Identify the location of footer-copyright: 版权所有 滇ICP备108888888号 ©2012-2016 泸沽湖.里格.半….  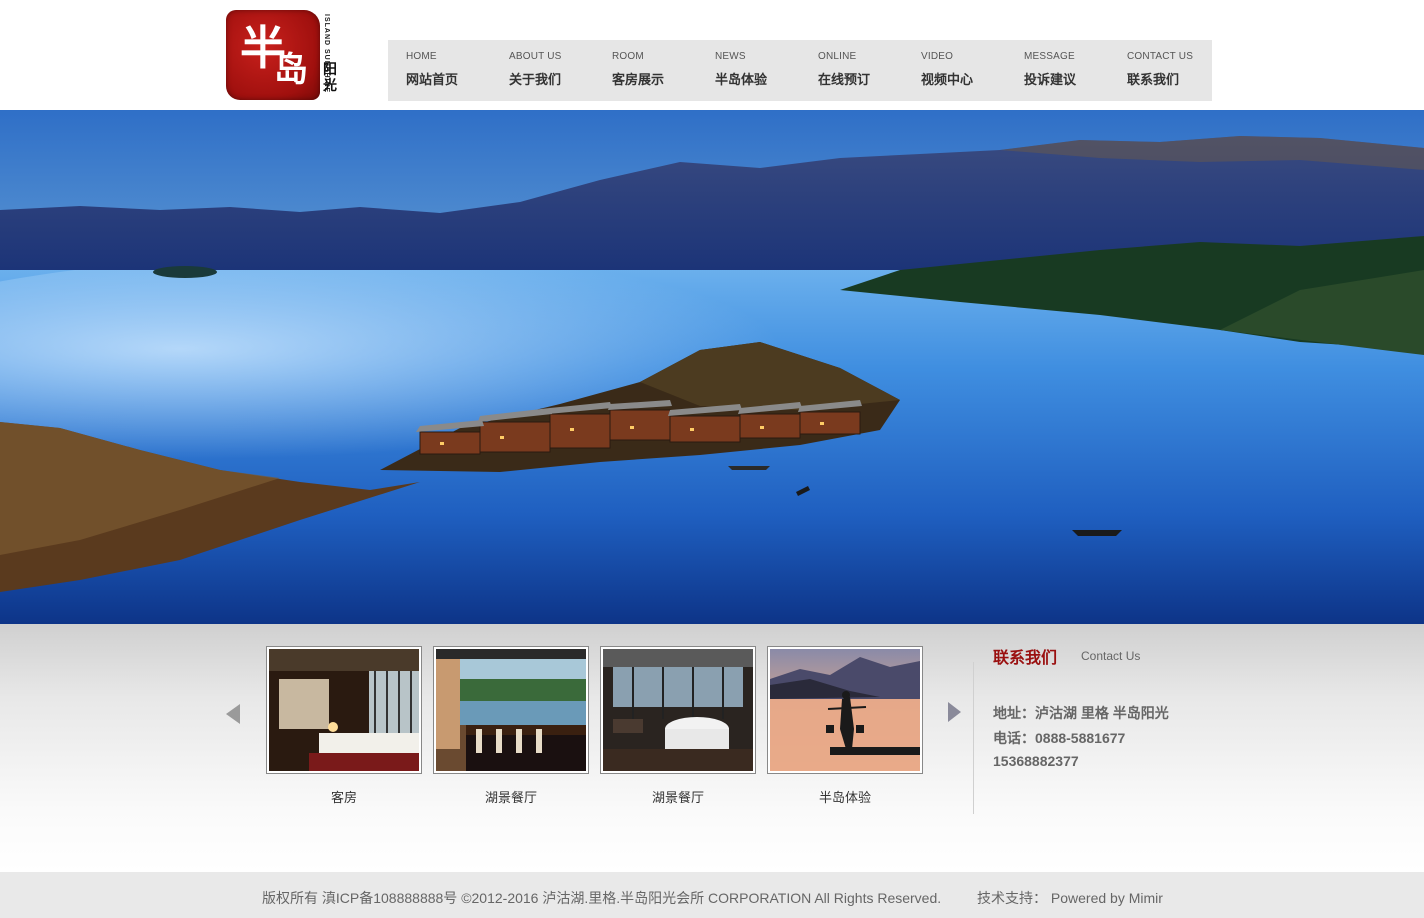
(602, 898).